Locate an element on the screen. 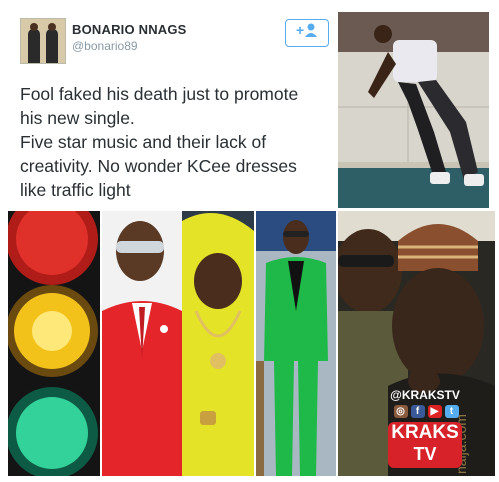 The height and width of the screenshot is (482, 499). krakstv-badge: @KRAKSTV ◎ f ▶ t KRAKS TV is located at coordinates (425, 431).